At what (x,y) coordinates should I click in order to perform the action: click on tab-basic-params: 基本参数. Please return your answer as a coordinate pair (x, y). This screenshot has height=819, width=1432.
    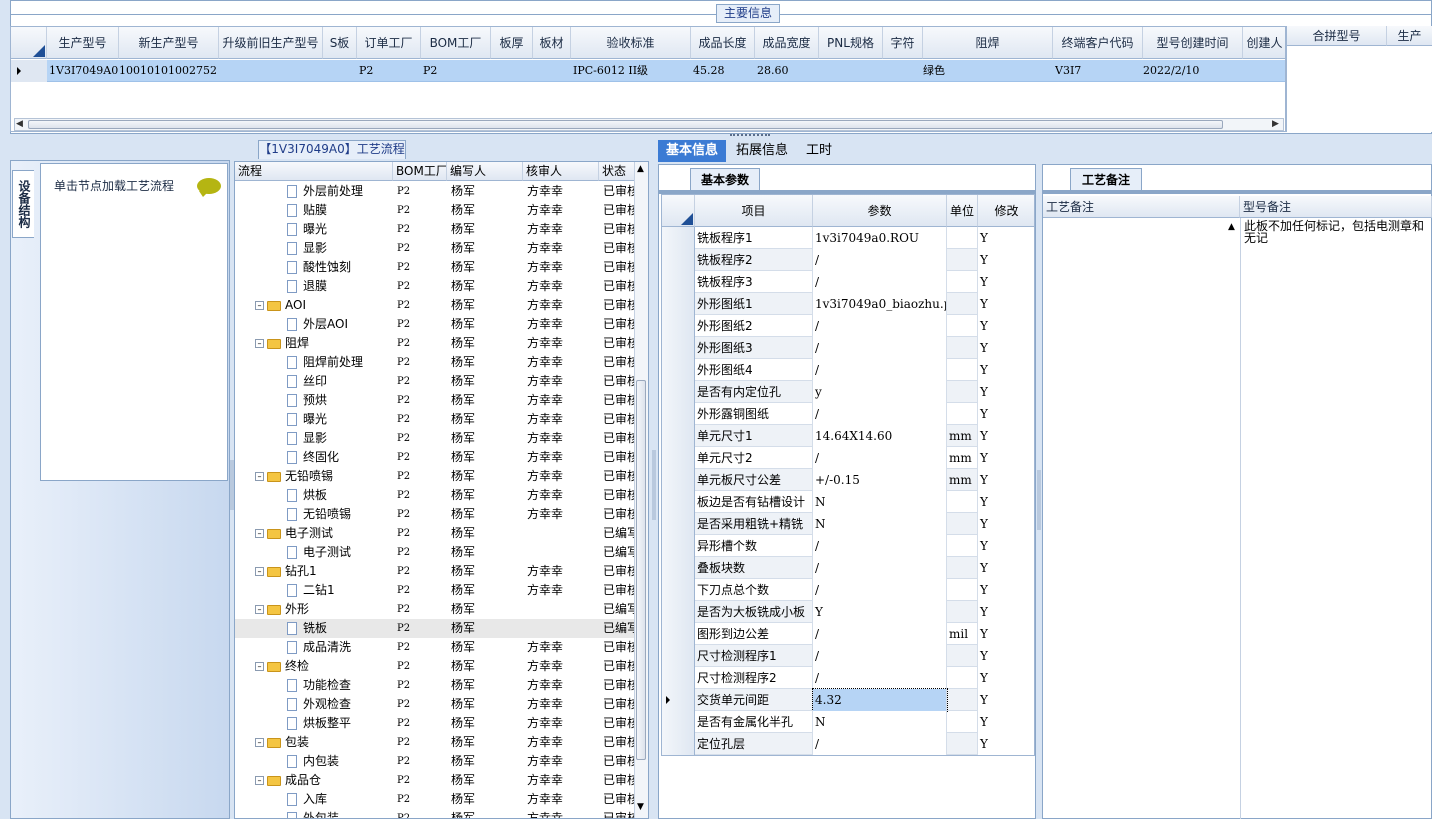
    Looking at the image, I should click on (725, 179).